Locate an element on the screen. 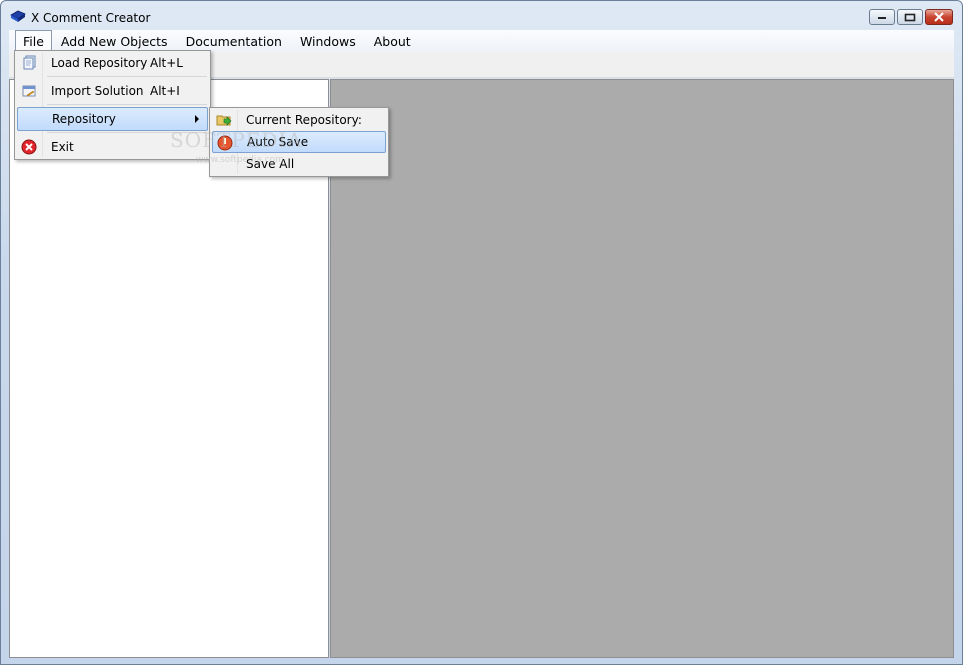 The width and height of the screenshot is (963, 665). menu-item-label: Exit is located at coordinates (62, 147).